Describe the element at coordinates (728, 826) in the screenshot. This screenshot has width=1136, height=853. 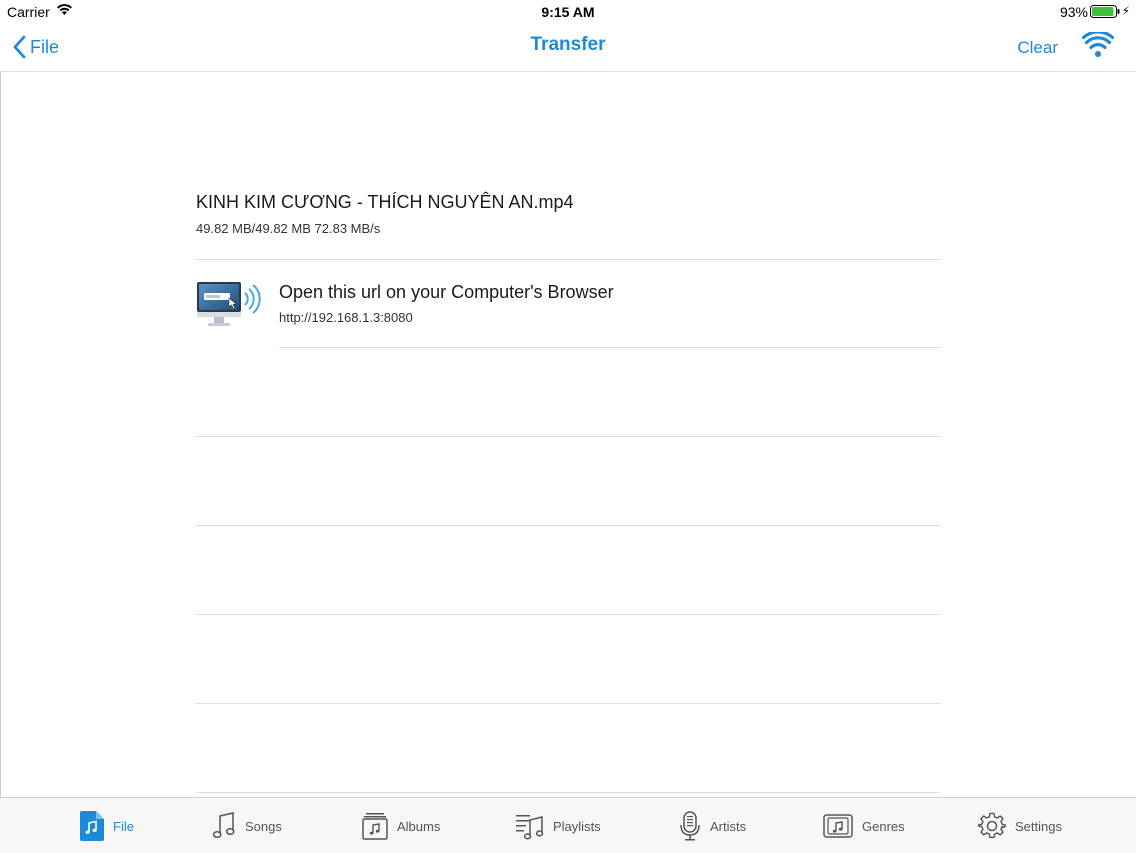
I see `tab-label: Artists` at that location.